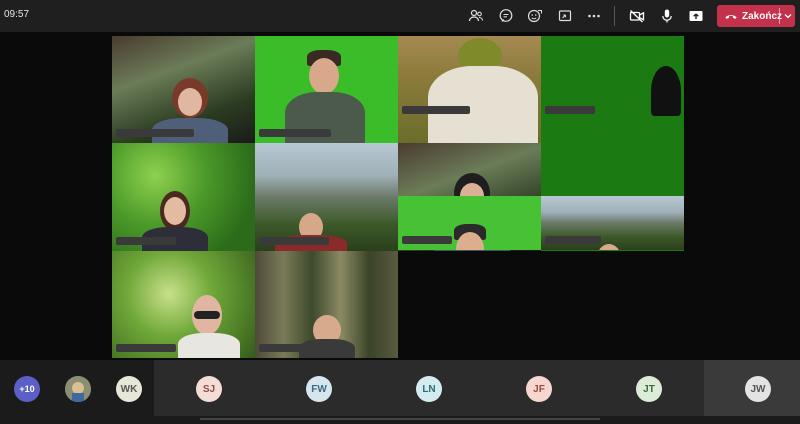 Image resolution: width=800 pixels, height=424 pixels. What do you see at coordinates (535, 16) in the screenshot?
I see `reactions-icon` at bounding box center [535, 16].